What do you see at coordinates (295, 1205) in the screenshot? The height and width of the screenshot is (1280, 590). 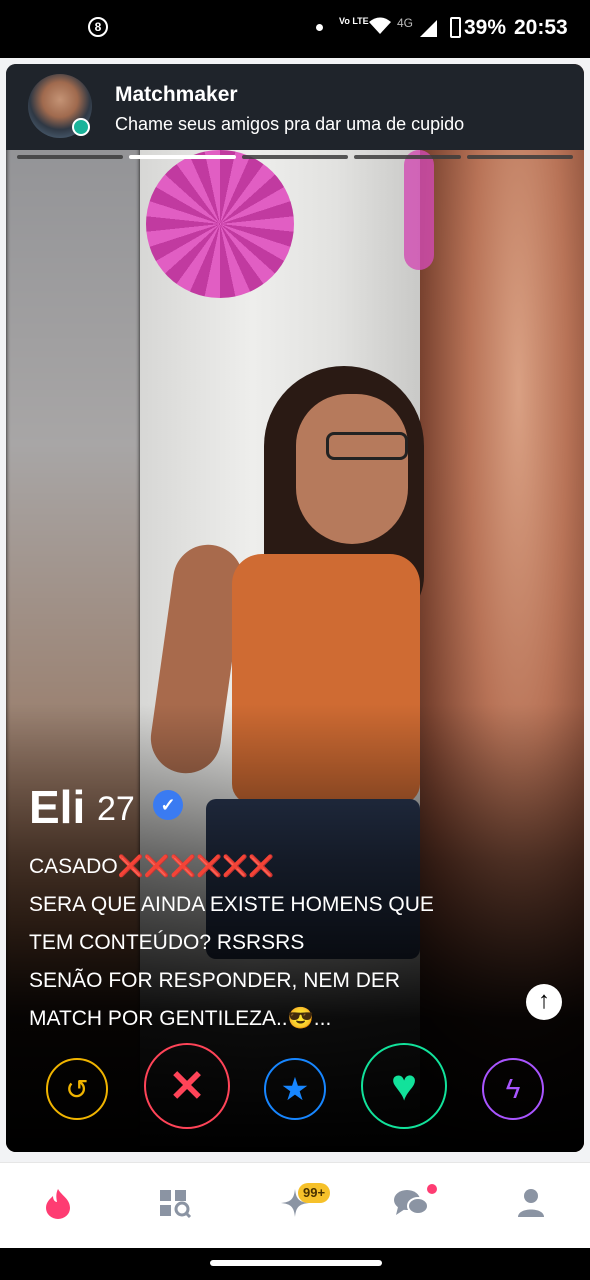 I see `bottom-navigation: 99+` at bounding box center [295, 1205].